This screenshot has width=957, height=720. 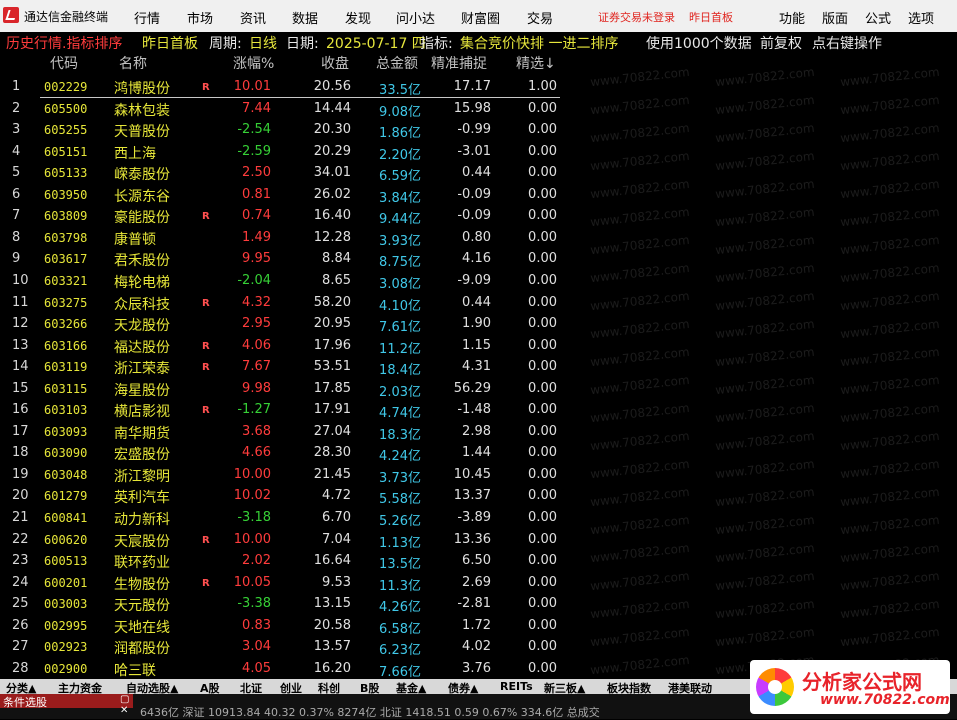 I want to click on app-logo-icon, so click(x=11, y=15).